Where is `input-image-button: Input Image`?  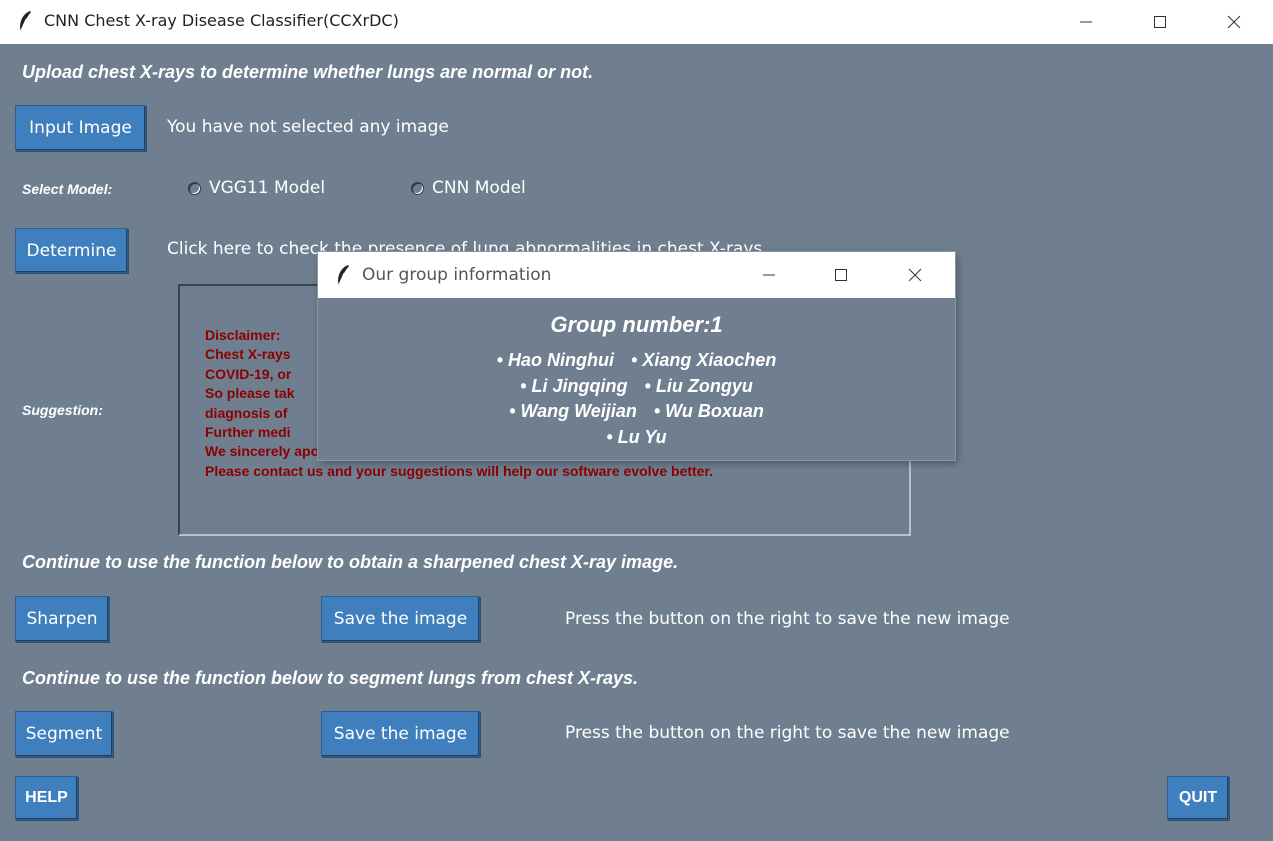
input-image-button: Input Image is located at coordinates (80, 128).